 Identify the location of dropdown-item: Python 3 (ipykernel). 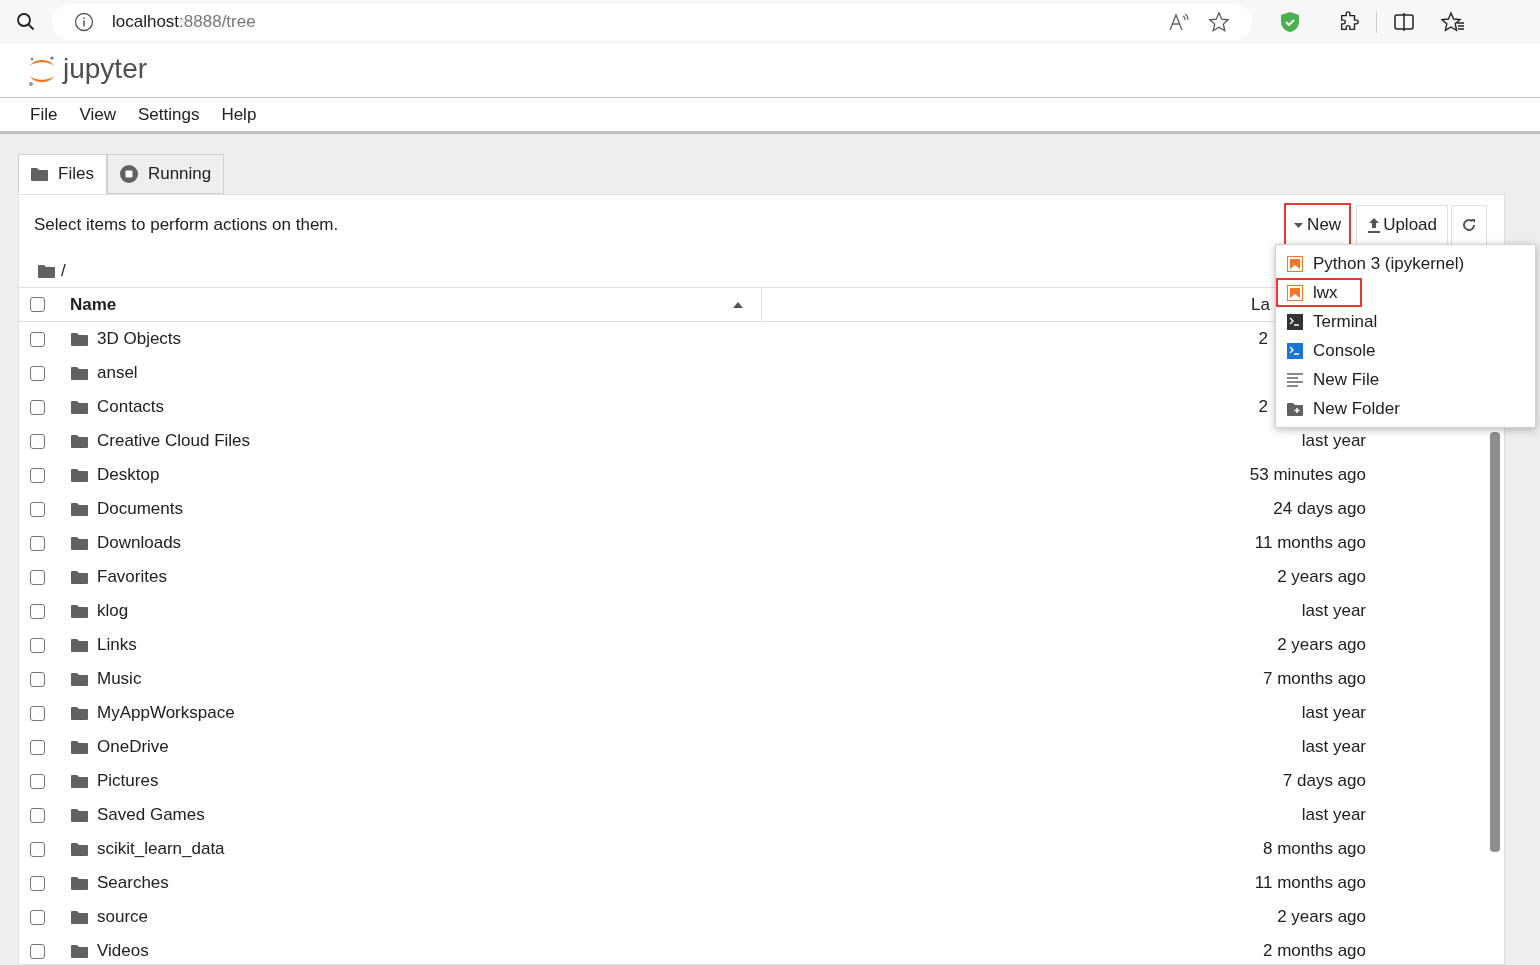
(1405, 263).